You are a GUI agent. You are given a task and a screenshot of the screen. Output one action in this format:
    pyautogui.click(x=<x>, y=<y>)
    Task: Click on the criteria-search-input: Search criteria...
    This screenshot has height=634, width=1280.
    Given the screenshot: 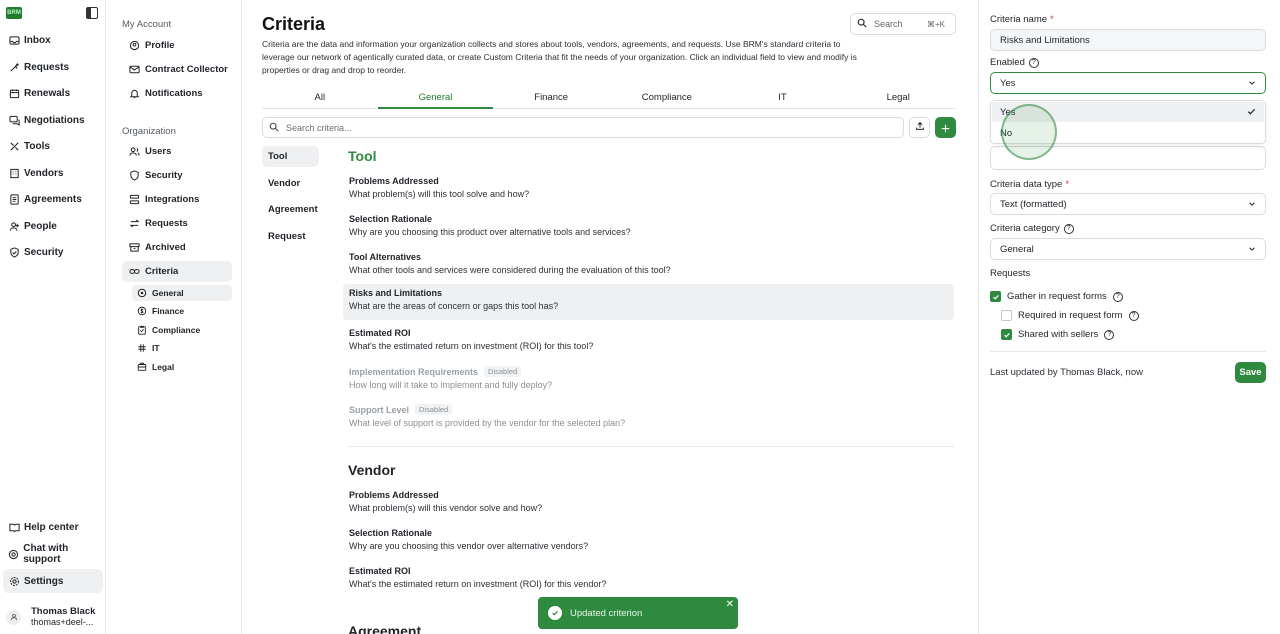 What is the action you would take?
    pyautogui.click(x=583, y=127)
    